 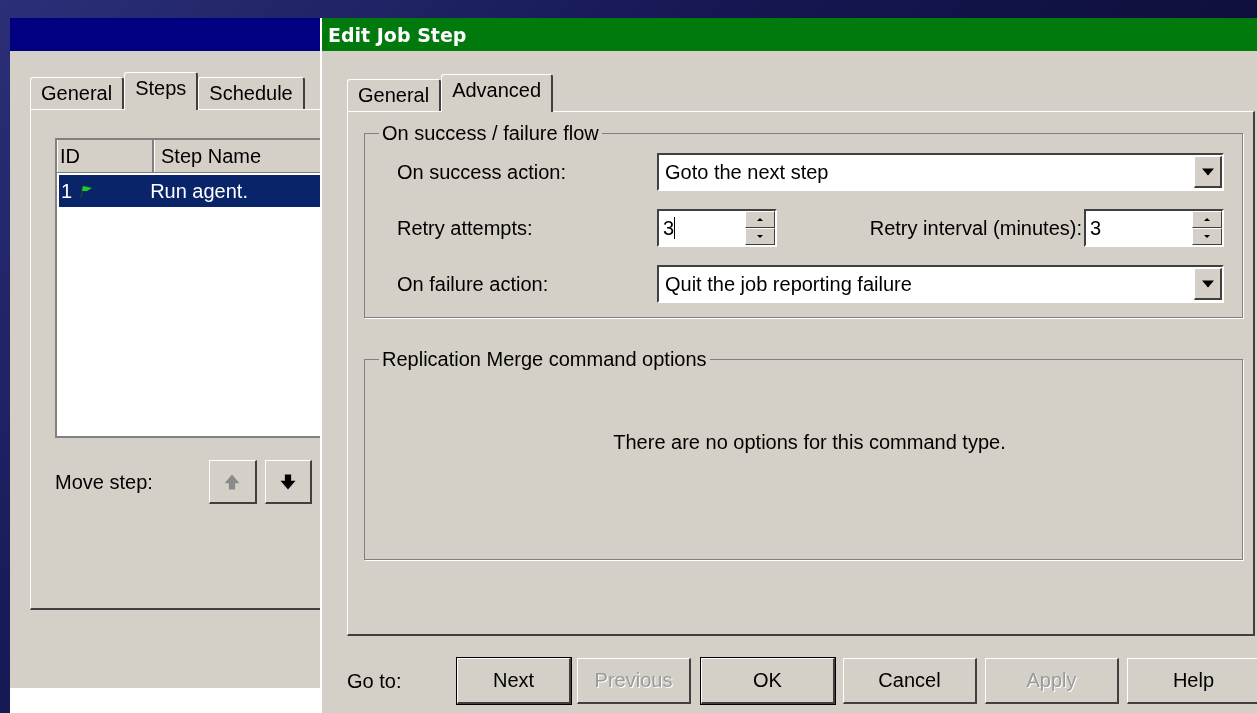 I want to click on move-down-button, so click(x=288, y=482).